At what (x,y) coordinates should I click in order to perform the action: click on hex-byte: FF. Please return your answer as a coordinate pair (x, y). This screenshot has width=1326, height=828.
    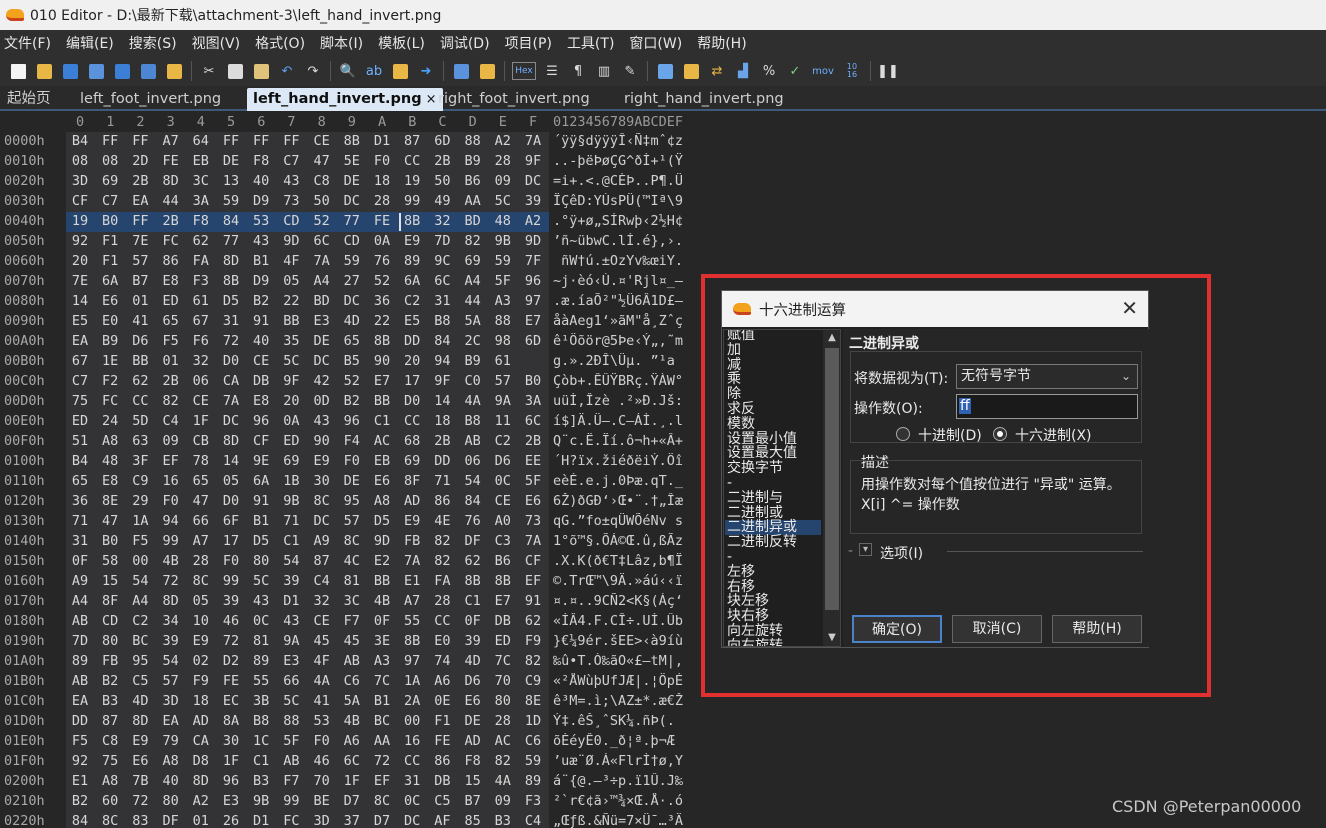
    Looking at the image, I should click on (110, 141).